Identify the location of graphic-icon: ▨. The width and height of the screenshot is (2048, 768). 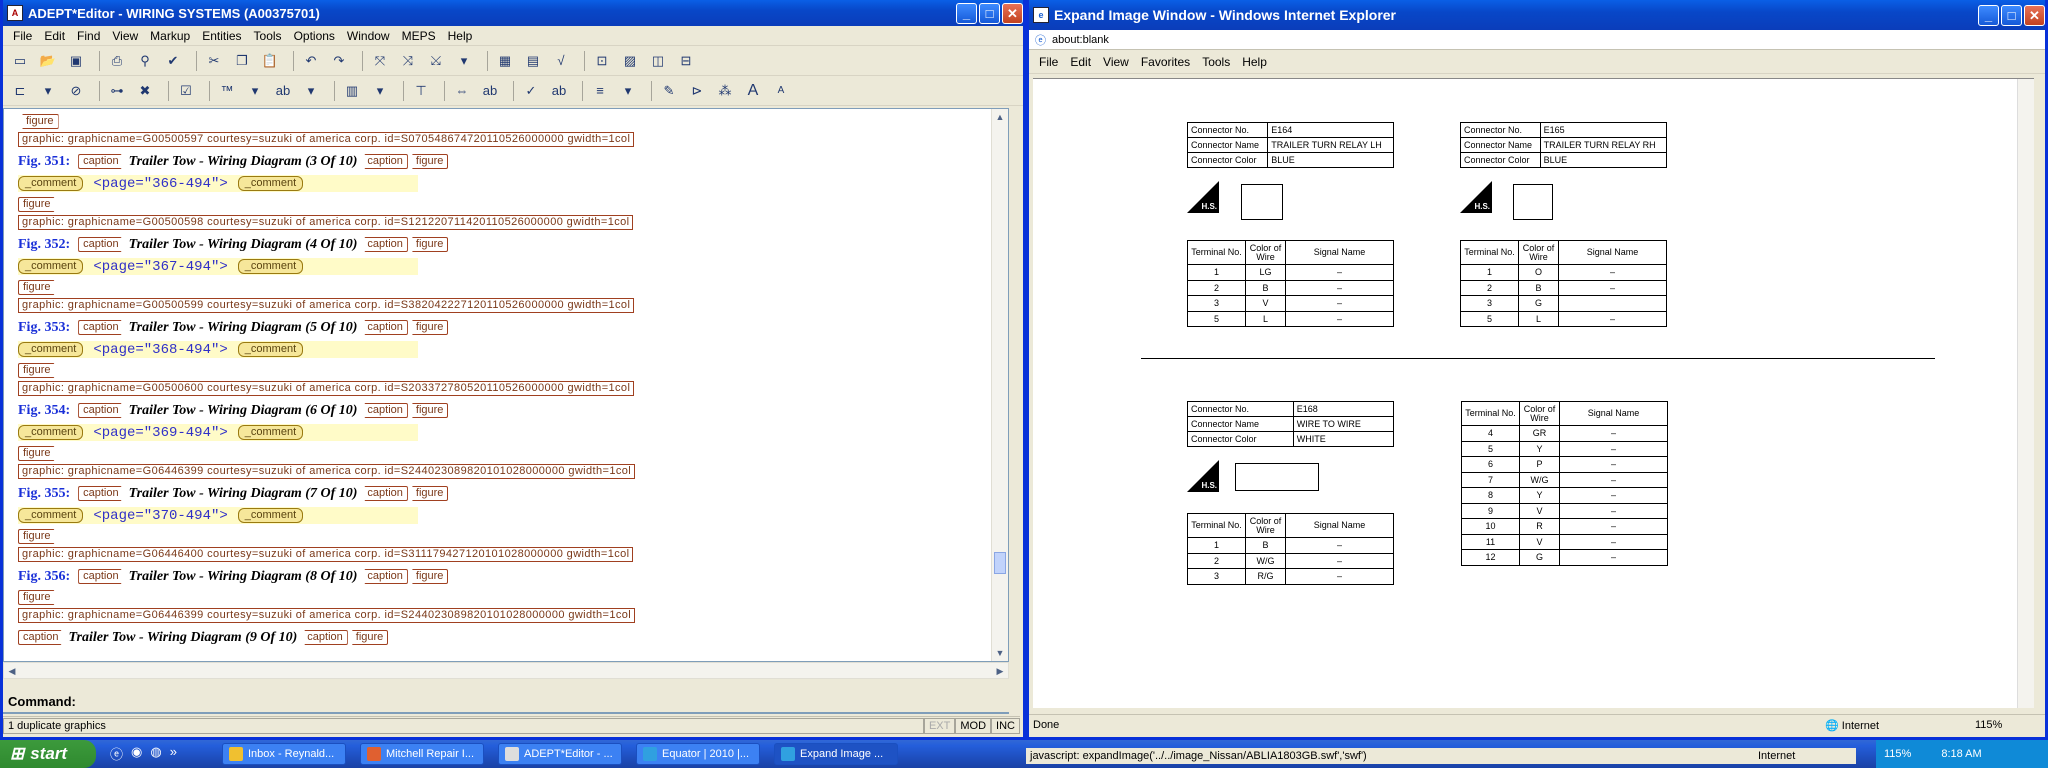
(630, 61).